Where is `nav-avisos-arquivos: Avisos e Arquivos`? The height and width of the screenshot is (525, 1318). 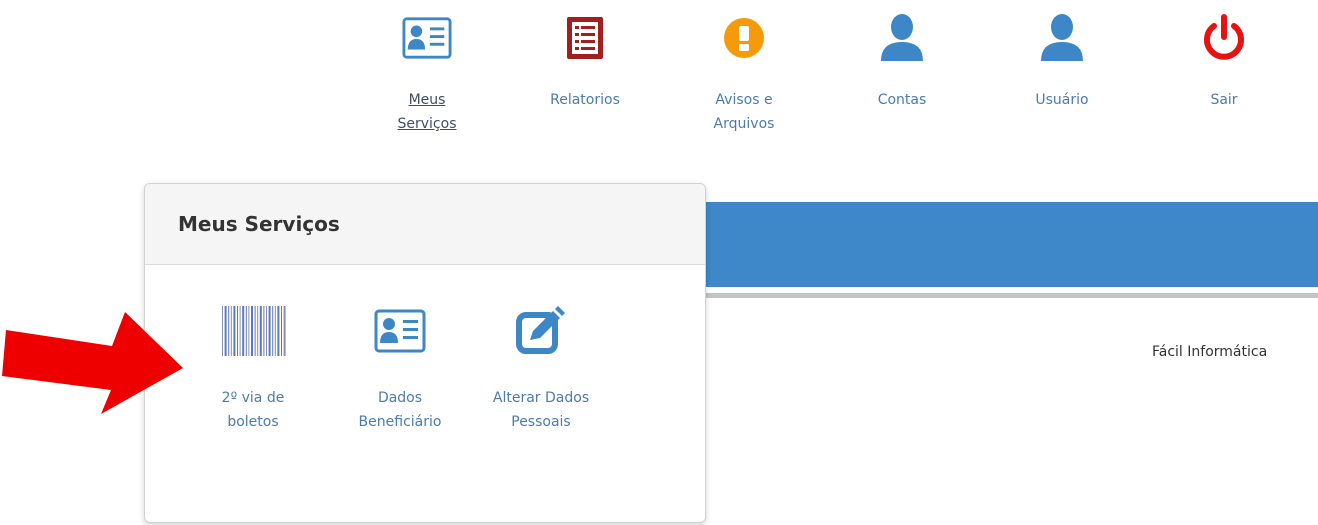 nav-avisos-arquivos: Avisos e Arquivos is located at coordinates (744, 72).